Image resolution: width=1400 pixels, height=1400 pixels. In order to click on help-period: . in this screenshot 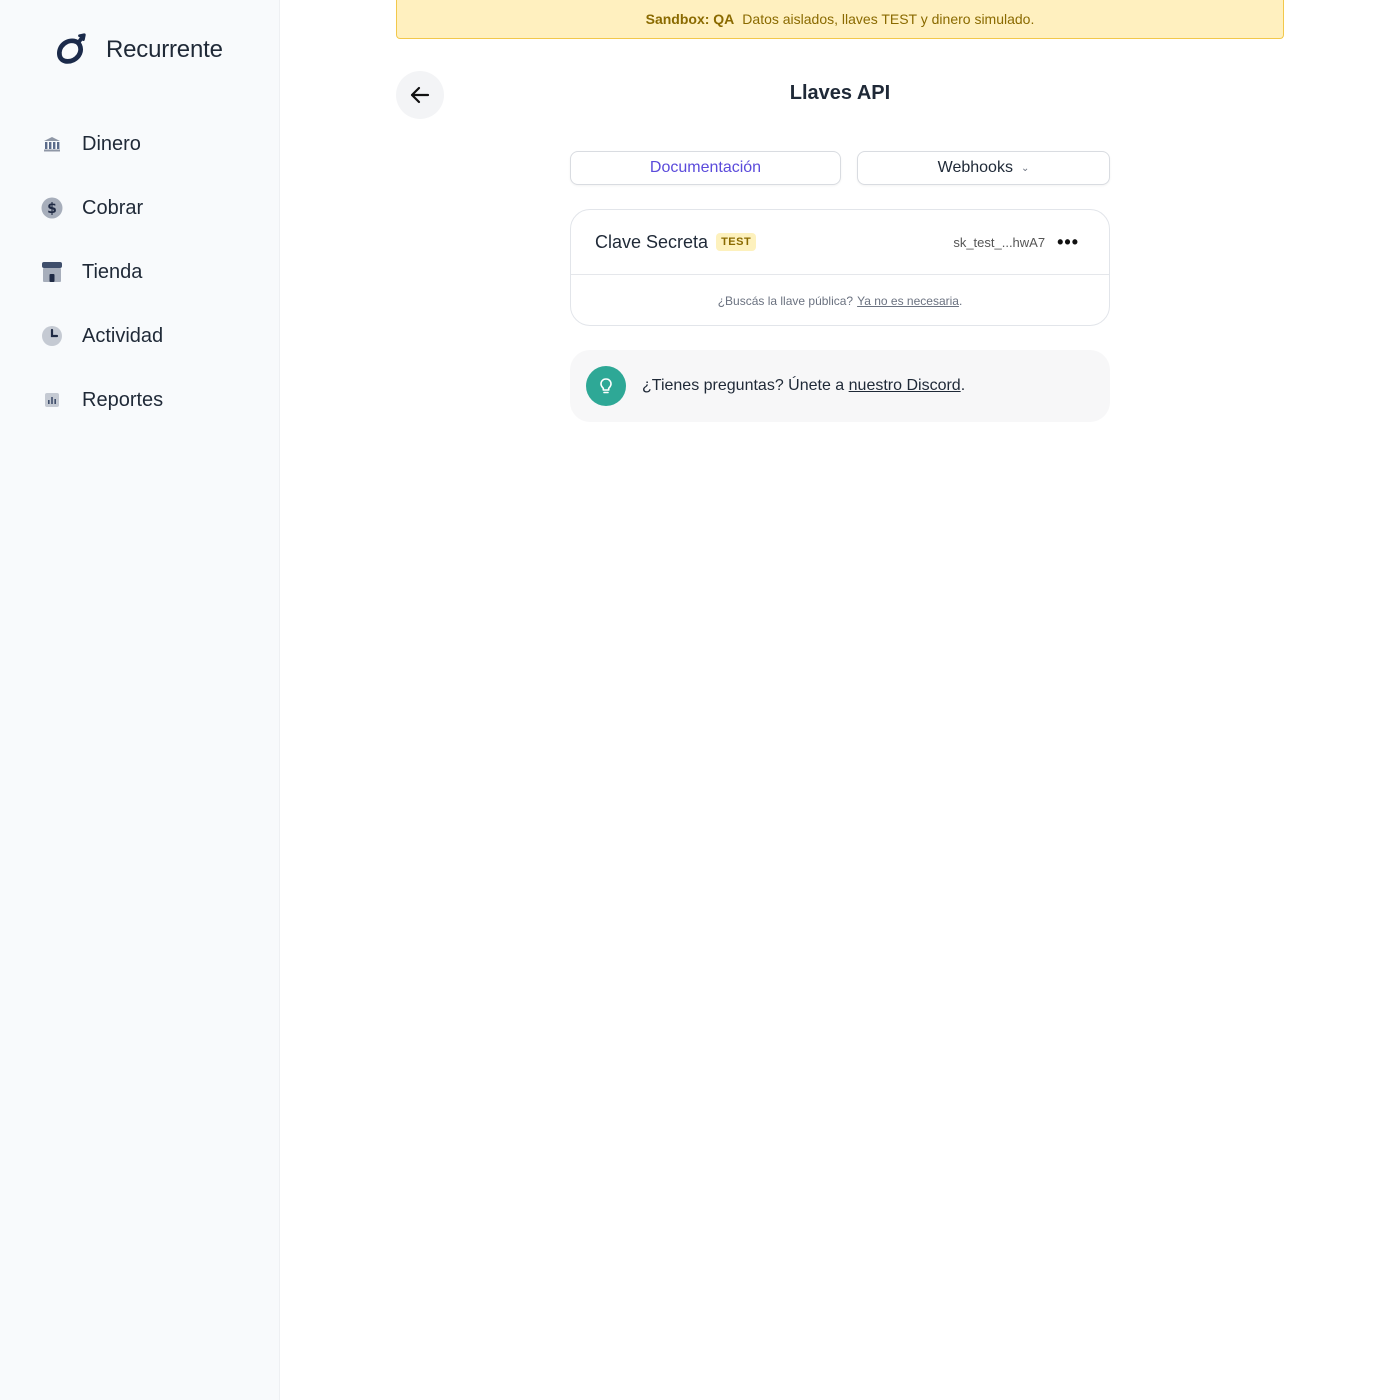, I will do `click(963, 385)`.